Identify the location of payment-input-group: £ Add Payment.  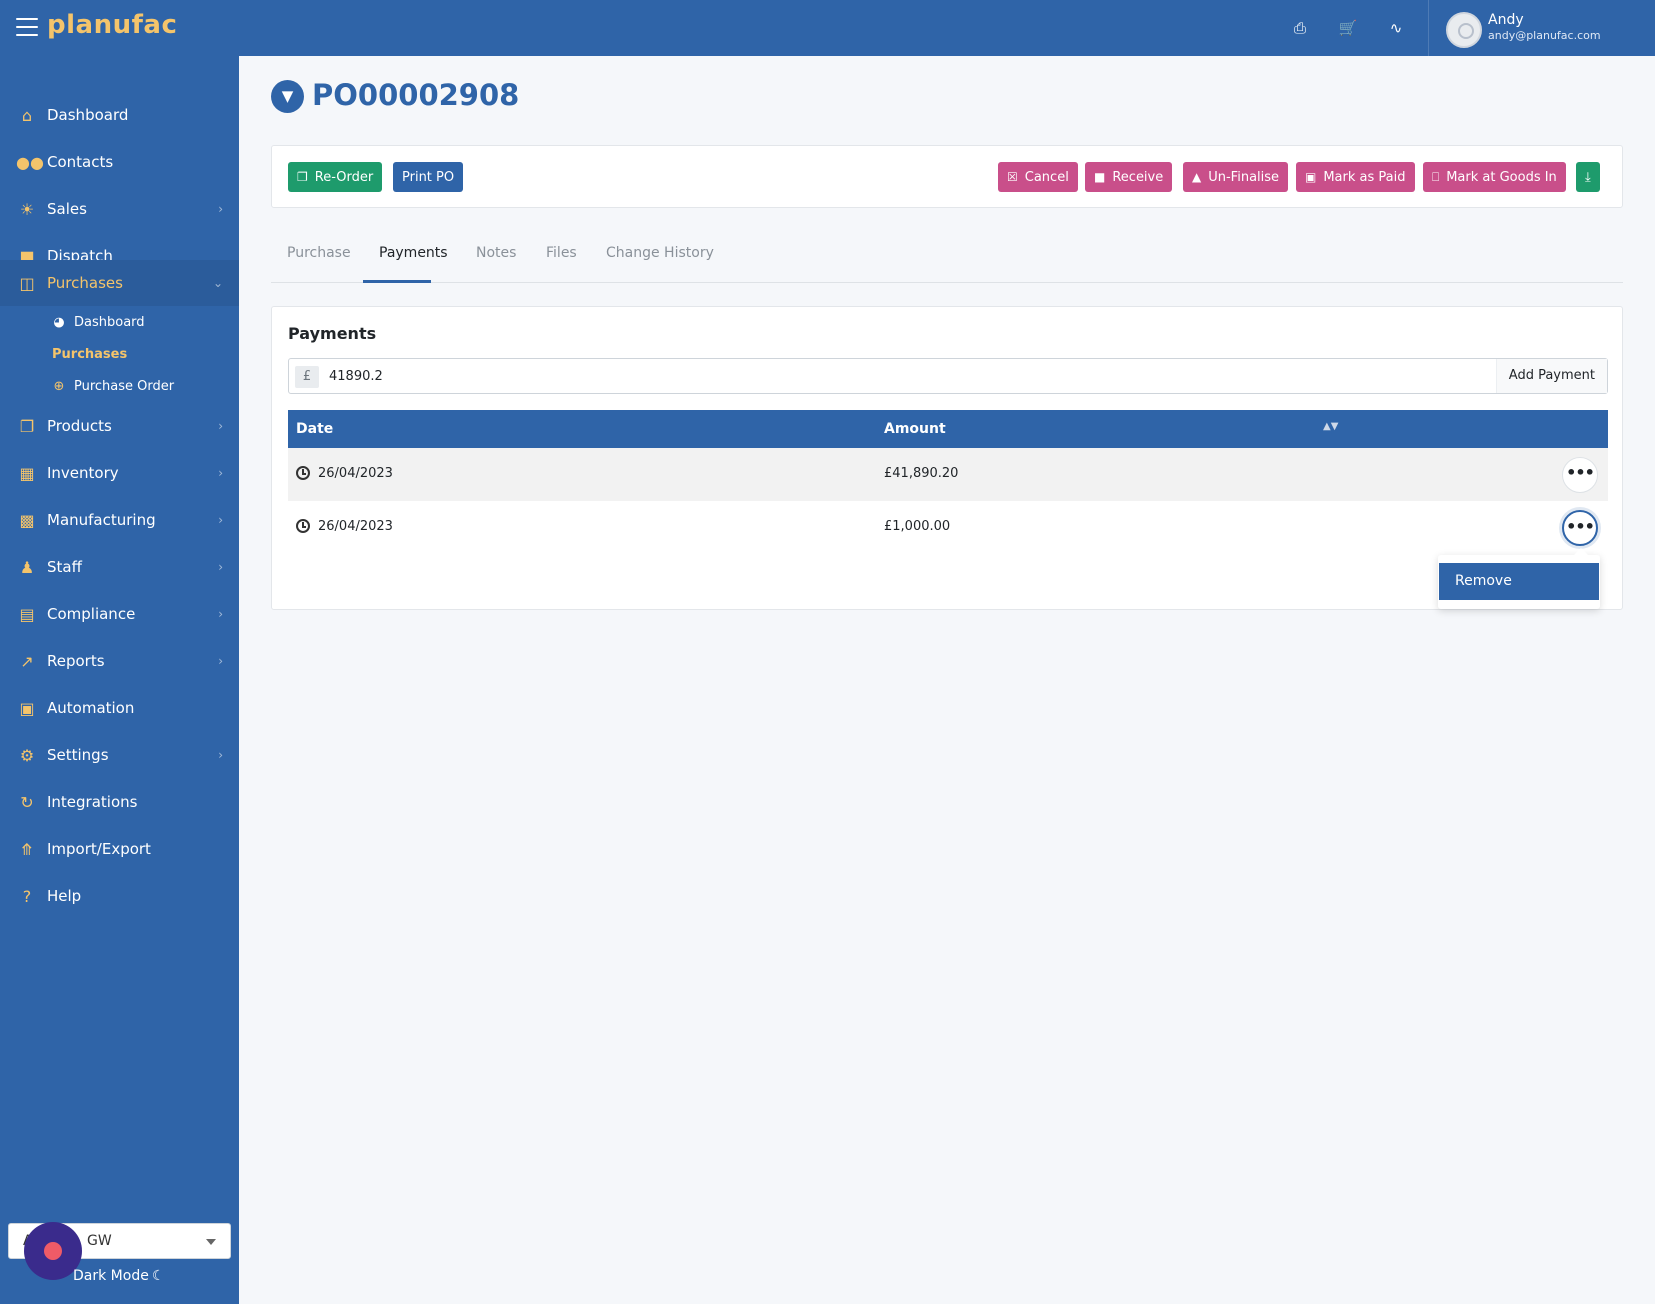
(948, 376).